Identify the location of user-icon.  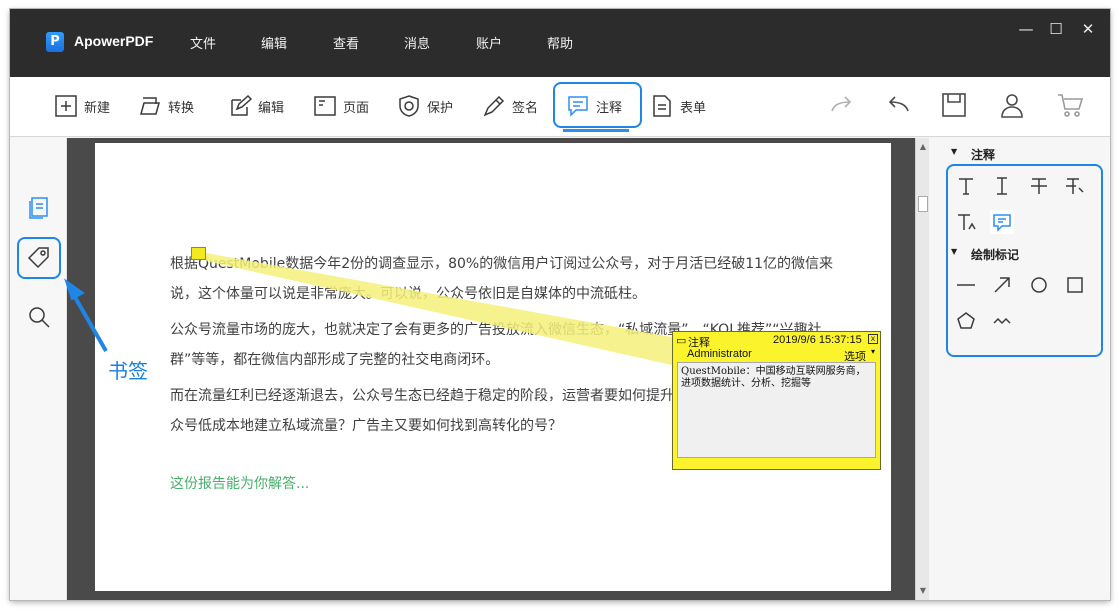
(1012, 106).